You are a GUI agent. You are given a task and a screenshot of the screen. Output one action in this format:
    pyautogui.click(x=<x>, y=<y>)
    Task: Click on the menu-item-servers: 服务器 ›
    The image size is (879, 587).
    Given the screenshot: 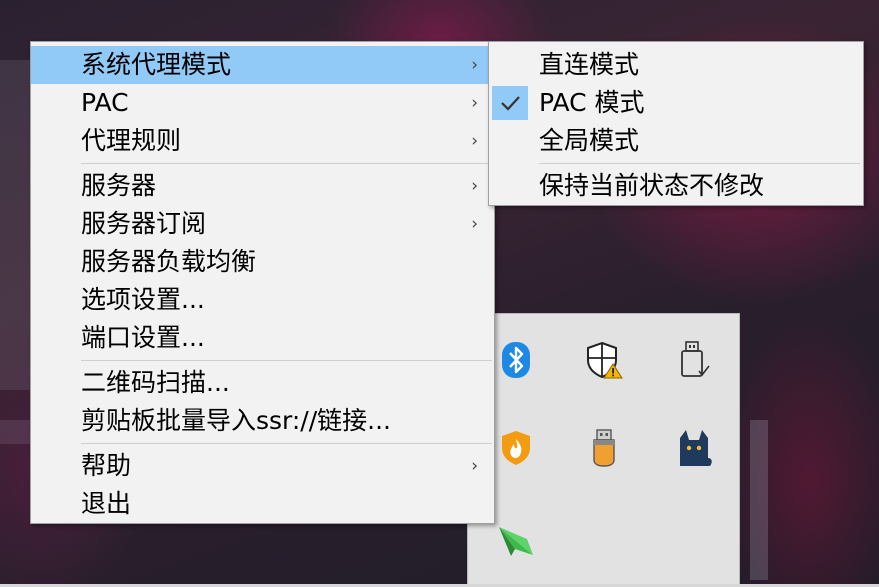 What is the action you would take?
    pyautogui.click(x=262, y=186)
    